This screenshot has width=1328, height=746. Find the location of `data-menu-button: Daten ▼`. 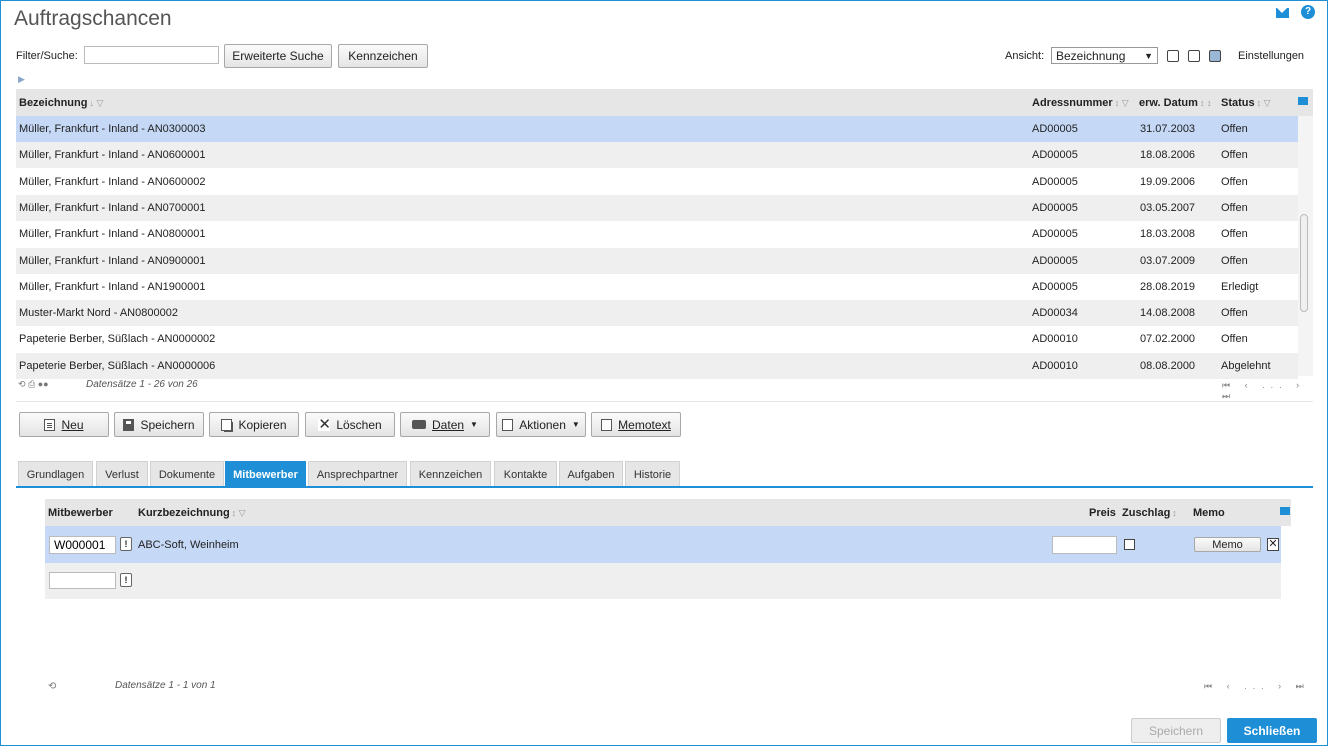

data-menu-button: Daten ▼ is located at coordinates (445, 424).